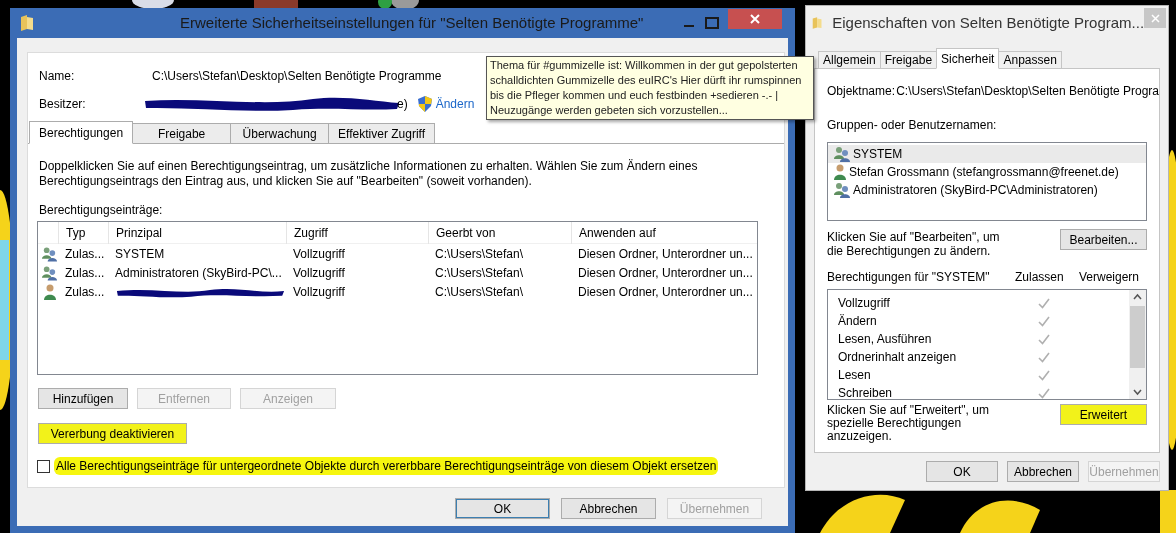  I want to click on window-title: Erweiterte Sicherheitseinstellungen für "Selten Benötigte Programme", so click(412, 22).